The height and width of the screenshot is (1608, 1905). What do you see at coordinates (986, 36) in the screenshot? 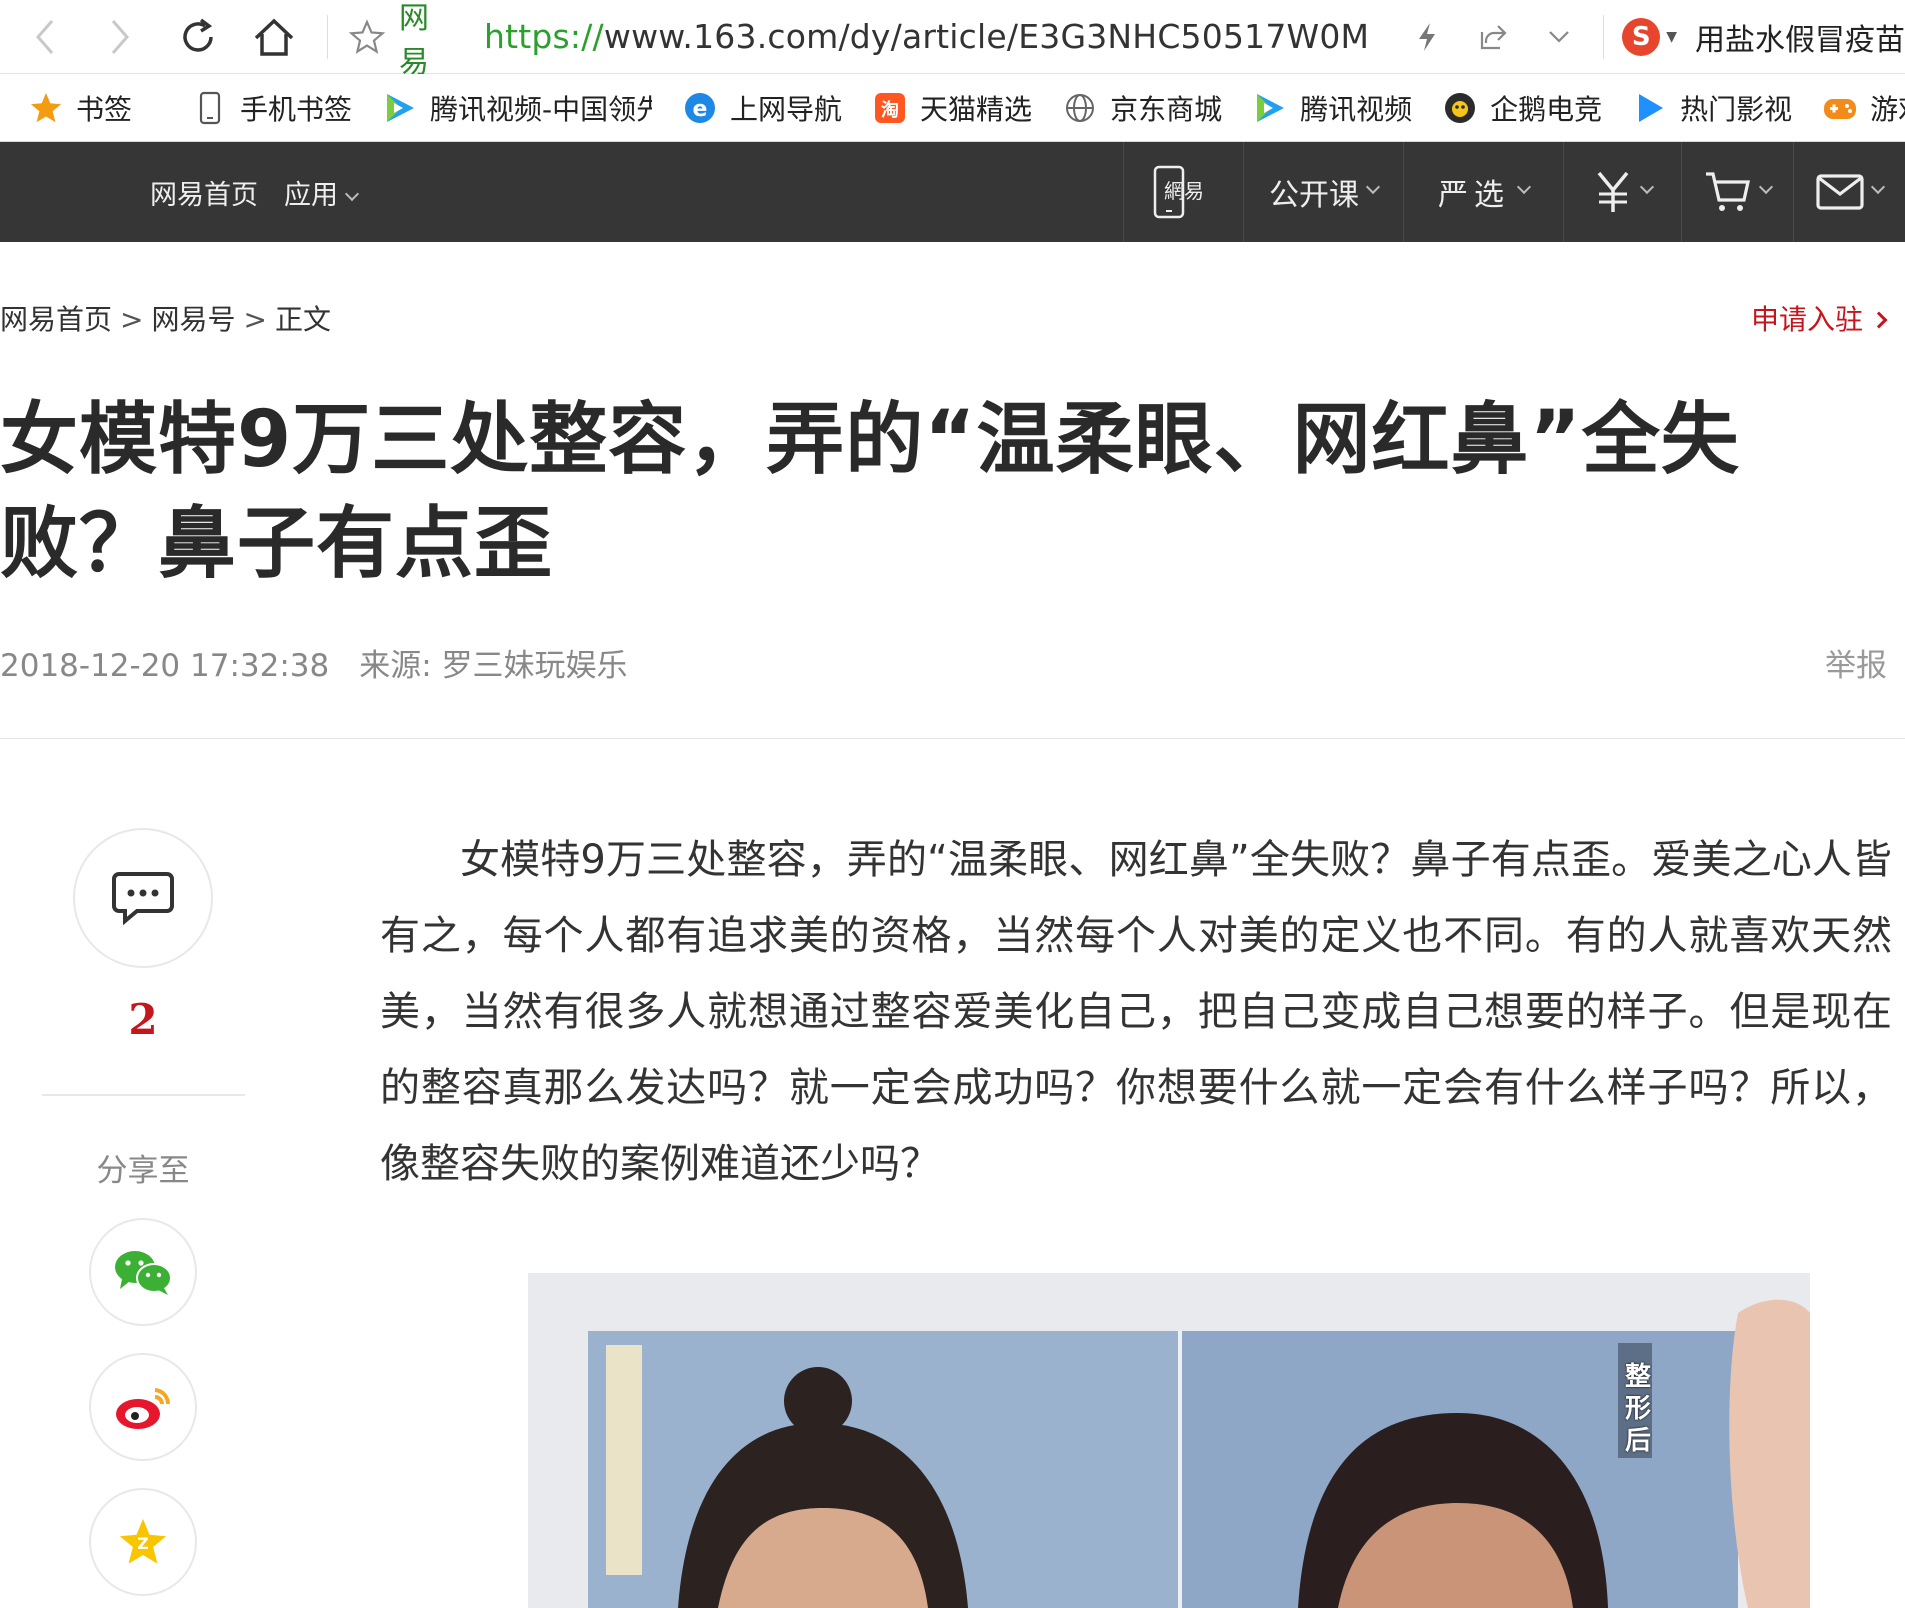
I see `url-path: www.163.com/dy/article/E3G3NHC50517W0M` at bounding box center [986, 36].